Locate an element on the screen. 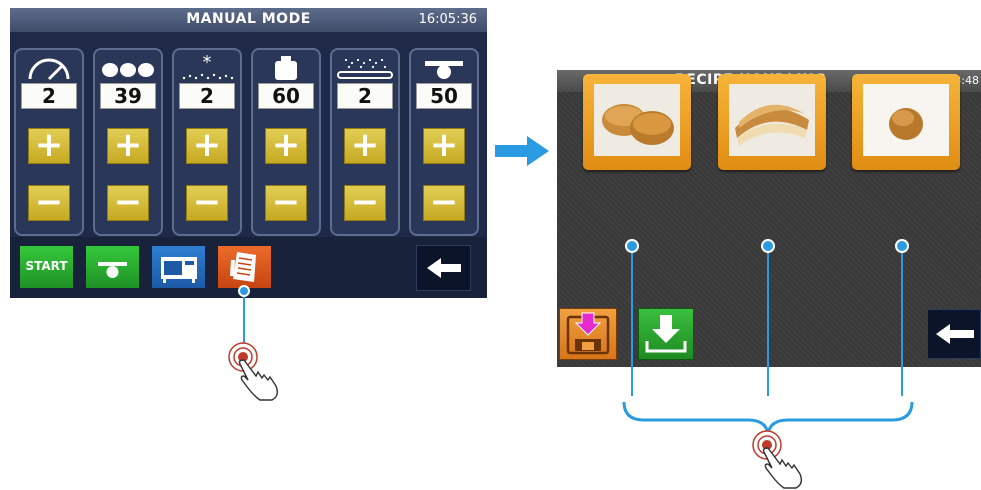  dough-balls-value: 39 is located at coordinates (128, 96).